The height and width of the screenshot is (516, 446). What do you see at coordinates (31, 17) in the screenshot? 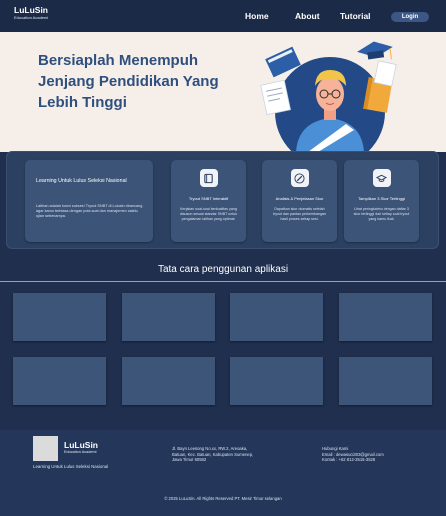
I see `brand-subtitle: Education Academi` at bounding box center [31, 17].